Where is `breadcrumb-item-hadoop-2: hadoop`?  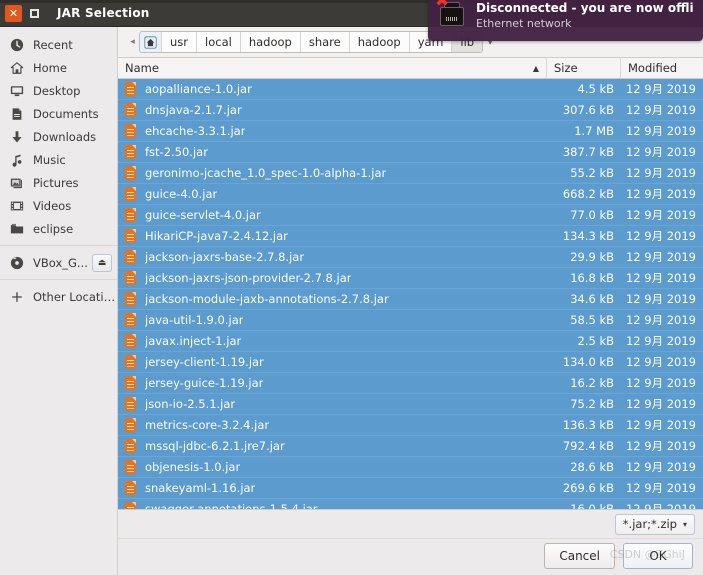 breadcrumb-item-hadoop-2: hadoop is located at coordinates (379, 42).